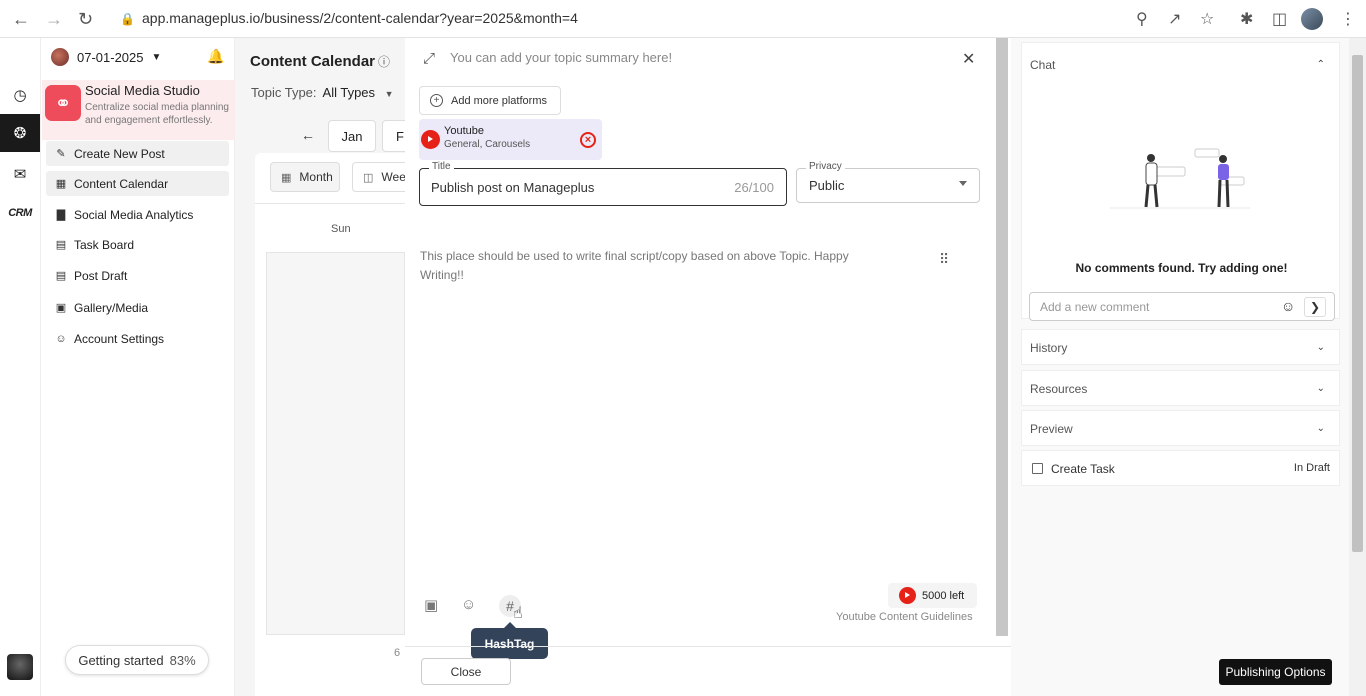  What do you see at coordinates (1180, 347) in the screenshot?
I see `history-accordion: History ⌄` at bounding box center [1180, 347].